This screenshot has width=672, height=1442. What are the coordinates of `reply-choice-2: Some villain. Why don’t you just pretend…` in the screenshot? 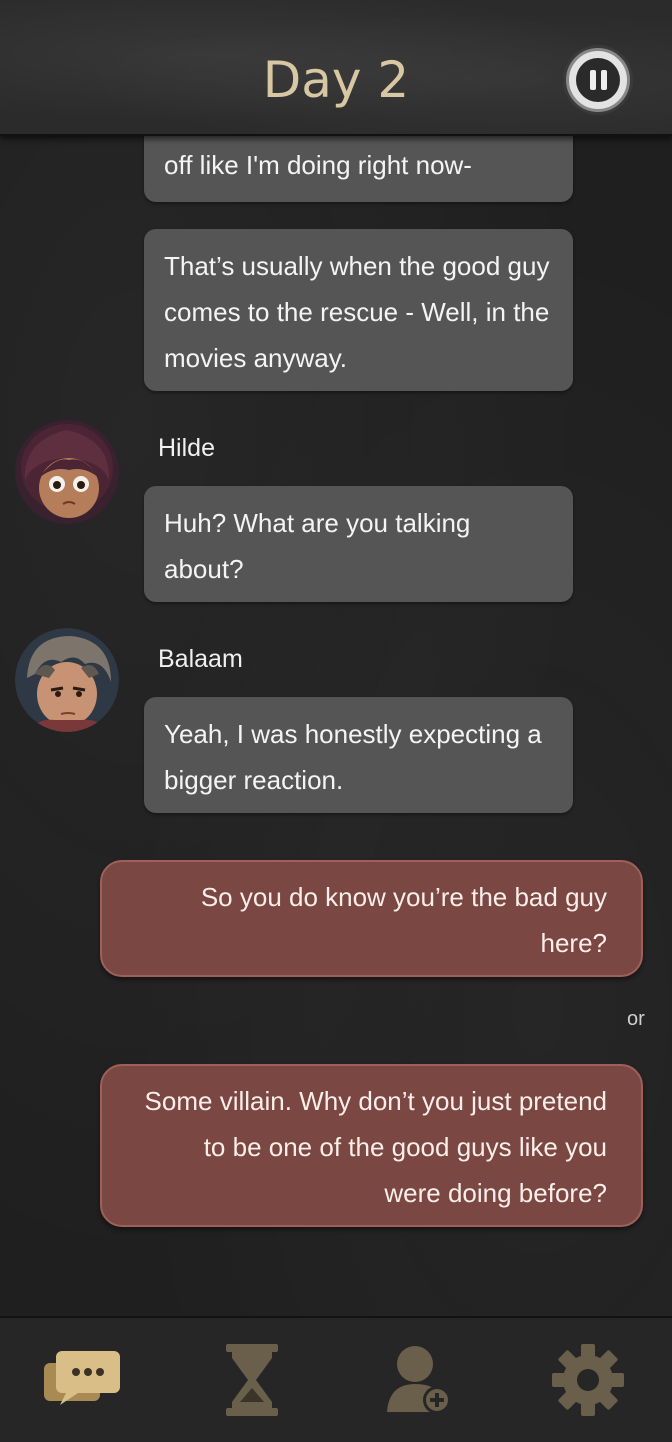 It's located at (371, 1145).